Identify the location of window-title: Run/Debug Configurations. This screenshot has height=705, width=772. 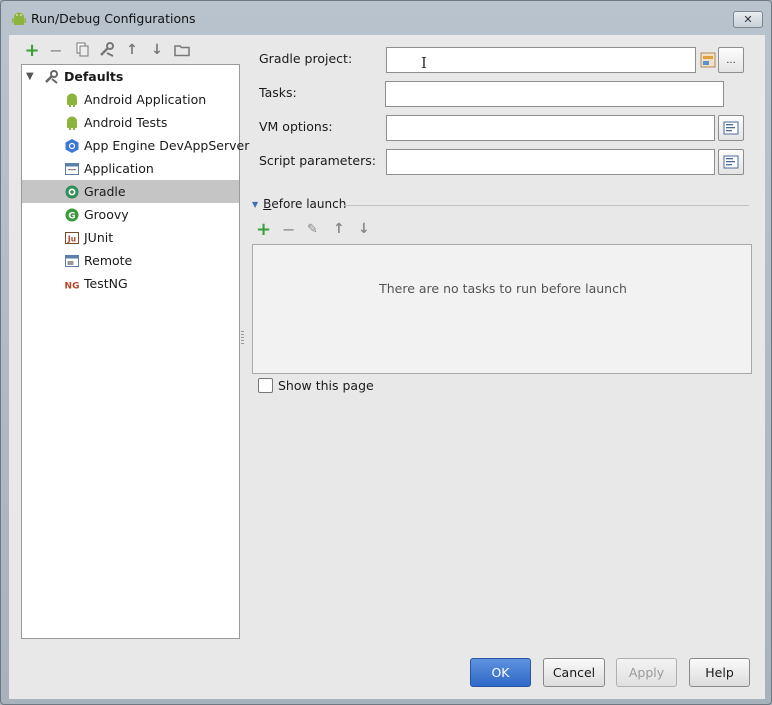
(113, 18).